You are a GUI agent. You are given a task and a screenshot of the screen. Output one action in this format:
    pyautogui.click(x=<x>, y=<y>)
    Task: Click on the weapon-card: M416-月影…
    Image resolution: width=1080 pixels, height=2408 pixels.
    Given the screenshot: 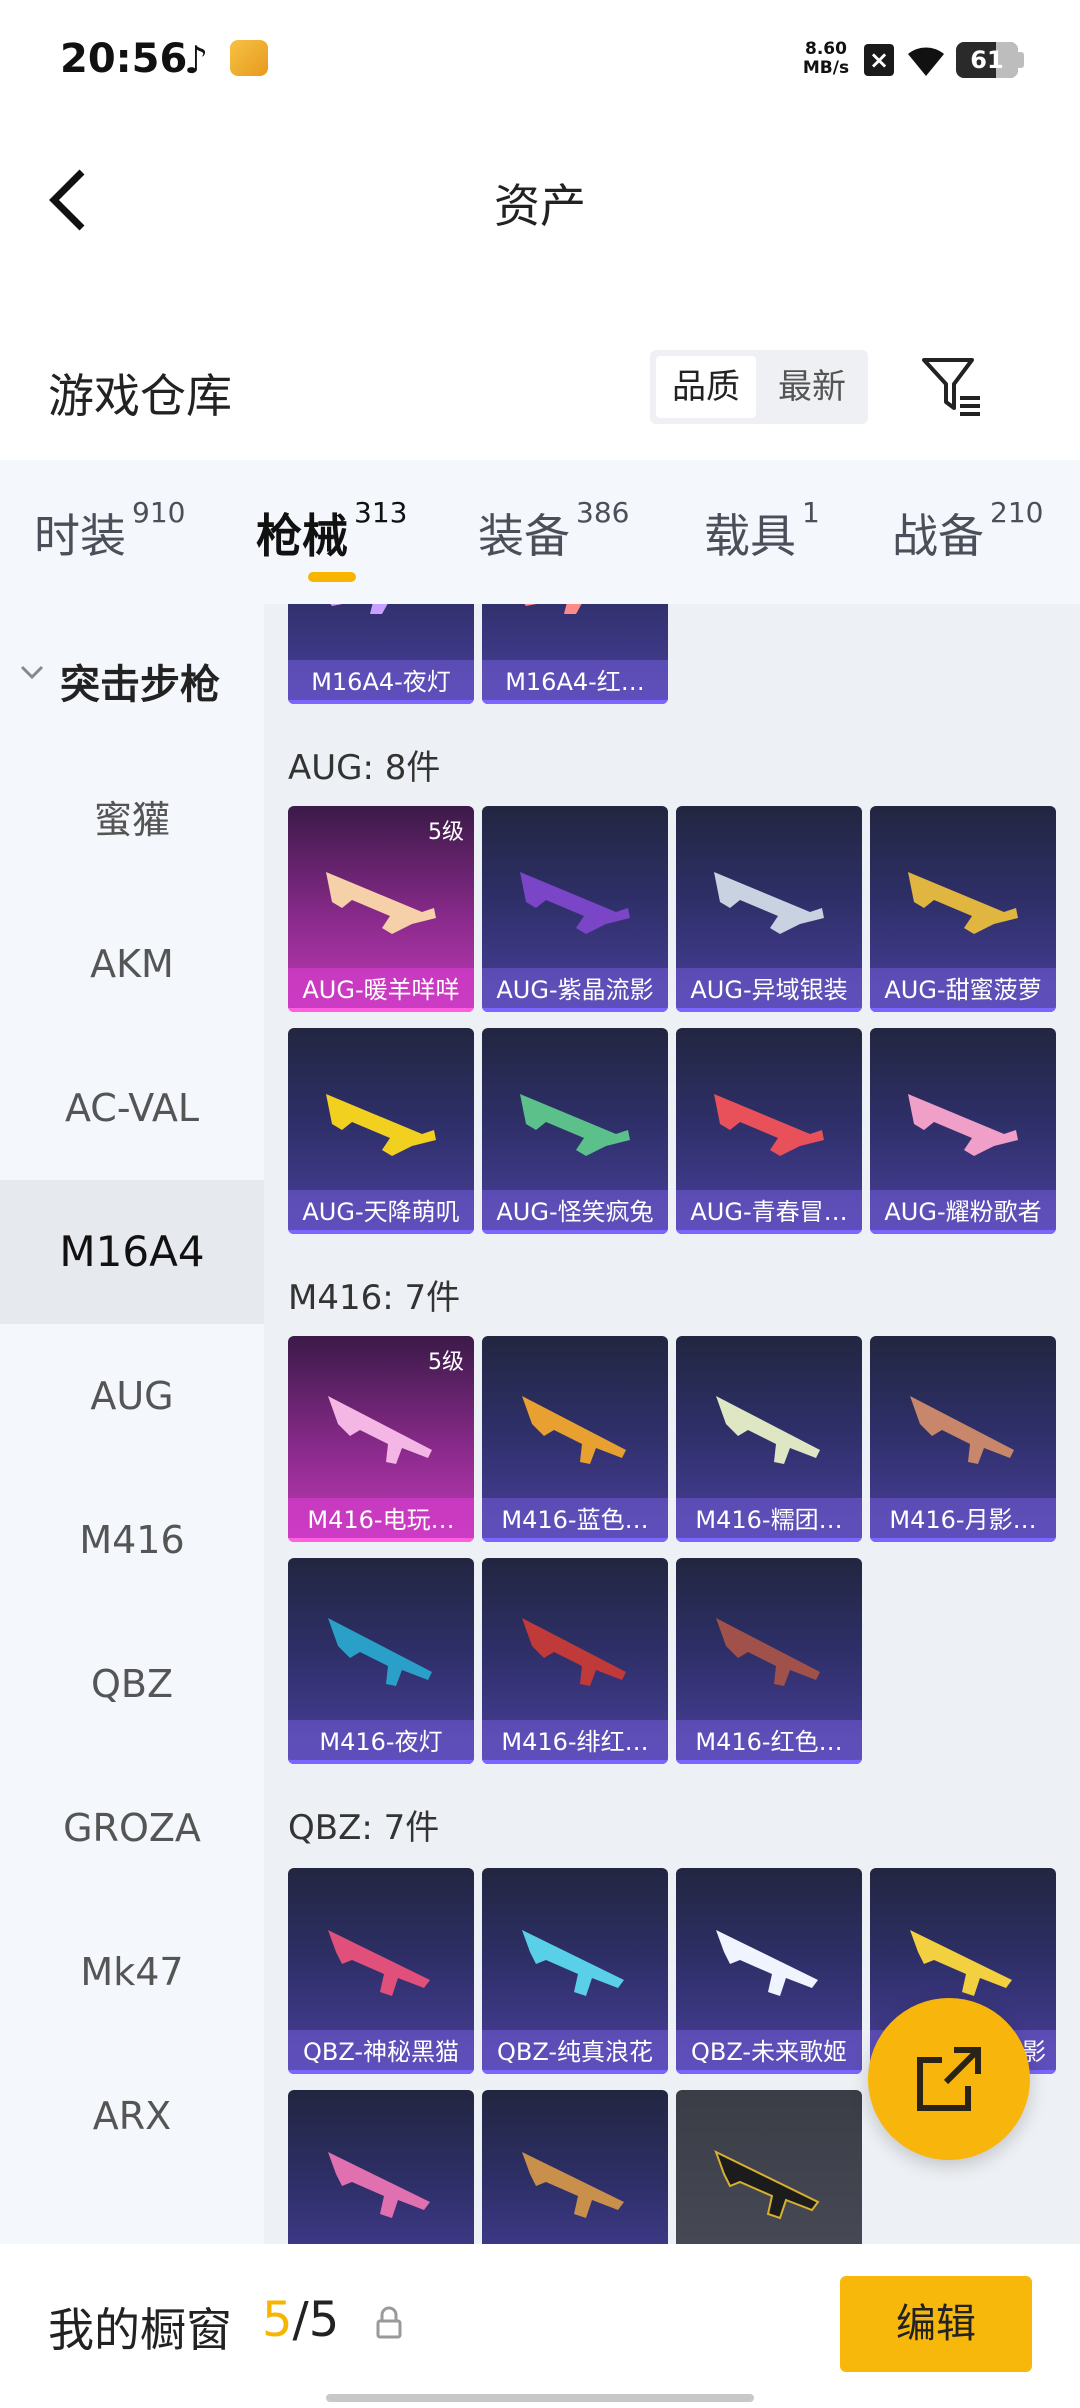 What is the action you would take?
    pyautogui.click(x=963, y=1439)
    